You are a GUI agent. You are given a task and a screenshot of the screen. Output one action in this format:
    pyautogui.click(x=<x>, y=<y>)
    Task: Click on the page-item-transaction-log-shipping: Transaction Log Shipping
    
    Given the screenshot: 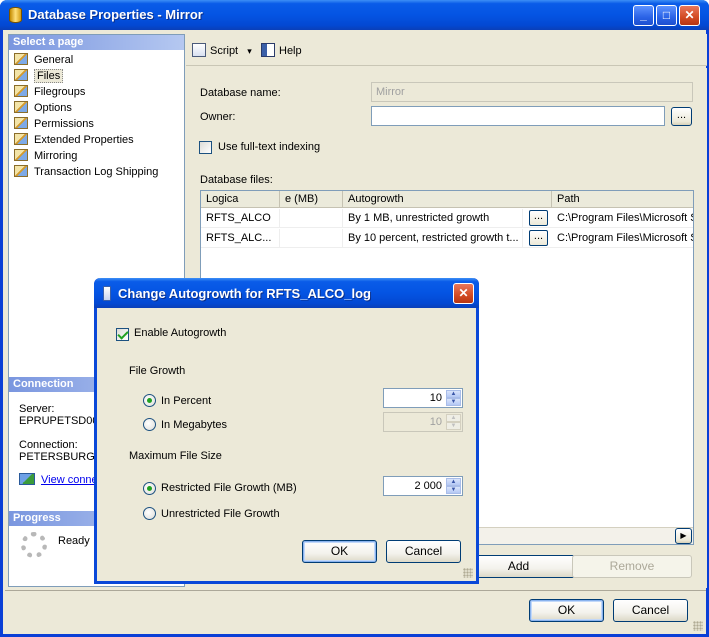 What is the action you would take?
    pyautogui.click(x=86, y=172)
    